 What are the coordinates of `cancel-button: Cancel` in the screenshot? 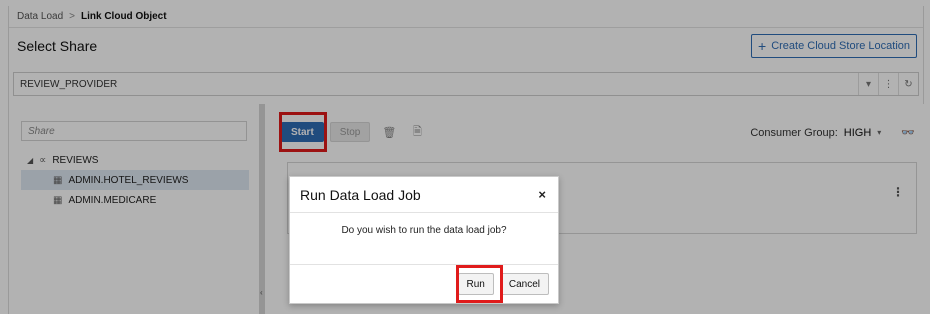 It's located at (524, 284).